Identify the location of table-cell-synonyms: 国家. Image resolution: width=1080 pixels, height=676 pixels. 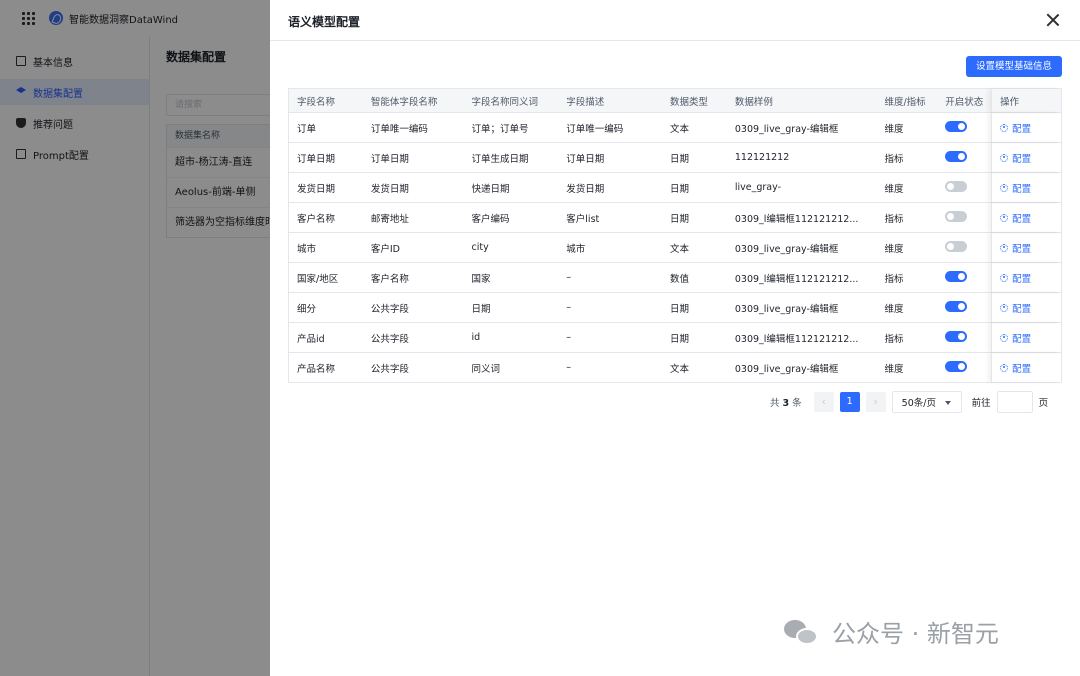
(481, 279).